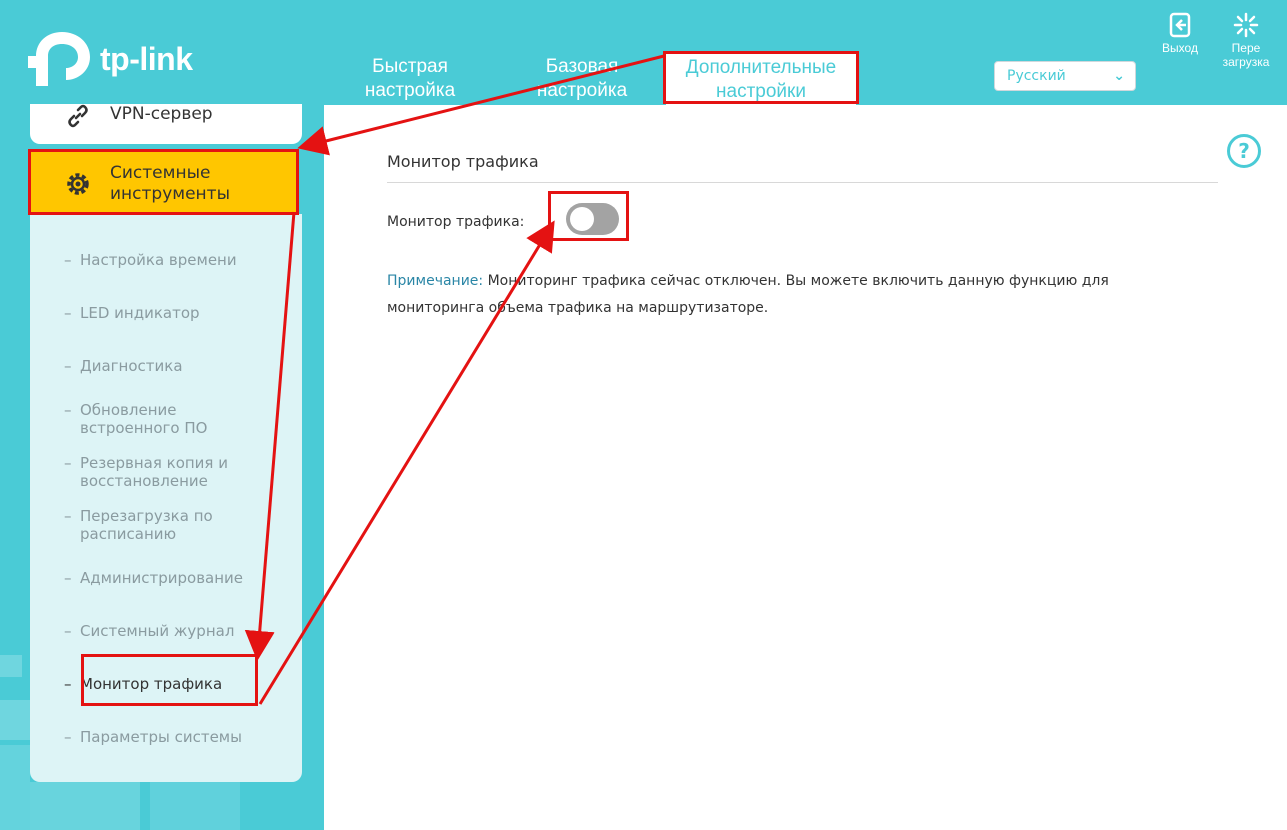  I want to click on arrow-traffic-monitor-to-toggle, so click(406, 462).